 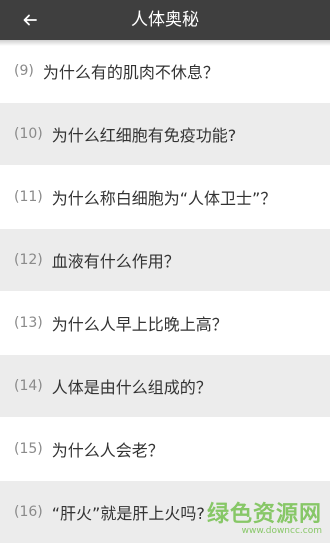 I want to click on item-number: (10), so click(x=28, y=134).